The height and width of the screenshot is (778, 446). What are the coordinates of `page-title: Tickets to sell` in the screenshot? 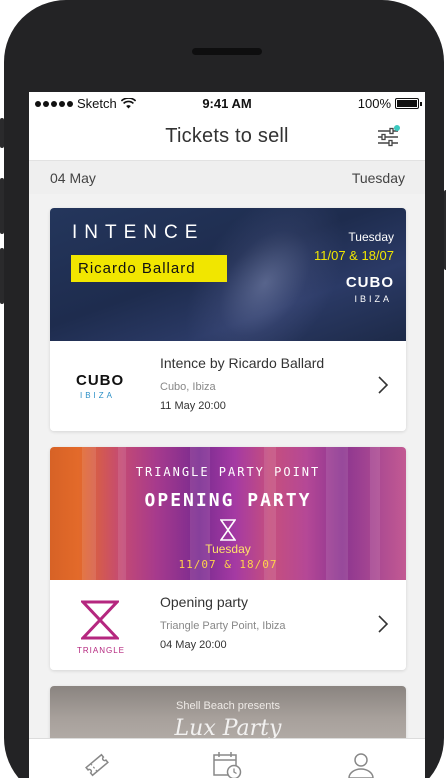 It's located at (227, 136).